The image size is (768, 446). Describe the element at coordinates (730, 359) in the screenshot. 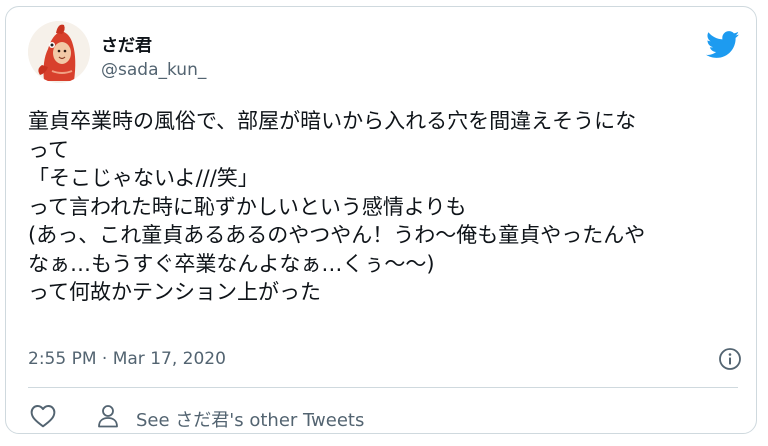

I see `info-icon` at that location.